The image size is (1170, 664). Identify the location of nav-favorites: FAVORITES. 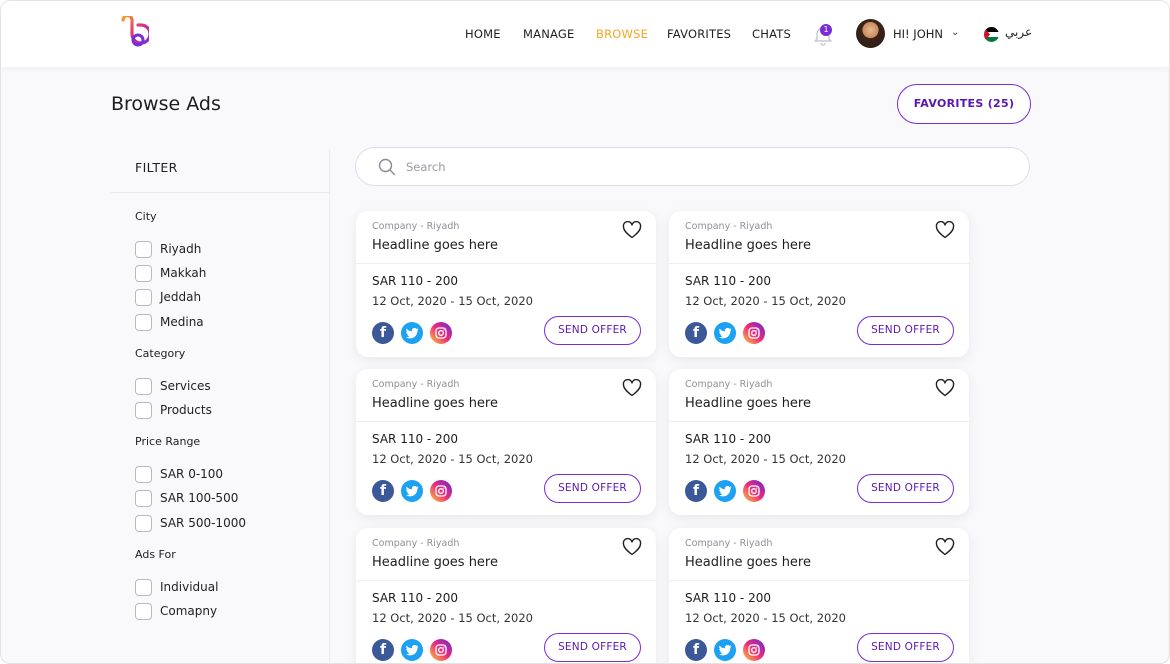
(699, 34).